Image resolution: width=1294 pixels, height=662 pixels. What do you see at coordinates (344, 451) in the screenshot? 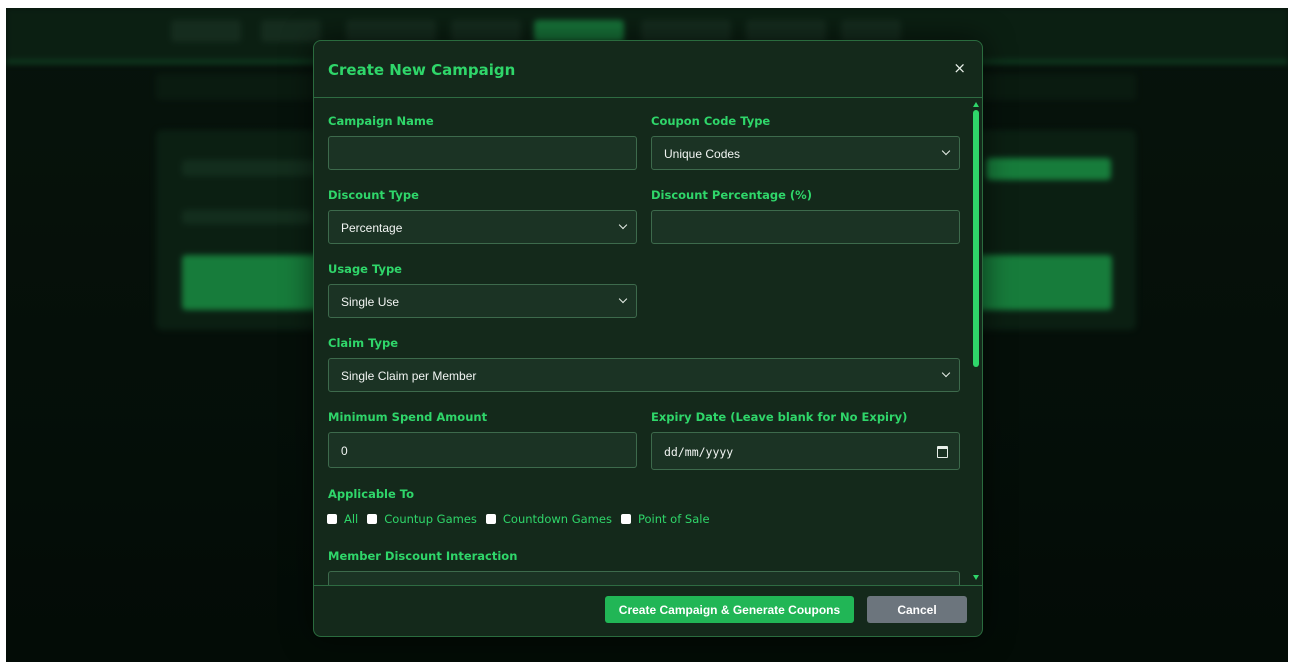
I see `minimum-spend-value: 0` at bounding box center [344, 451].